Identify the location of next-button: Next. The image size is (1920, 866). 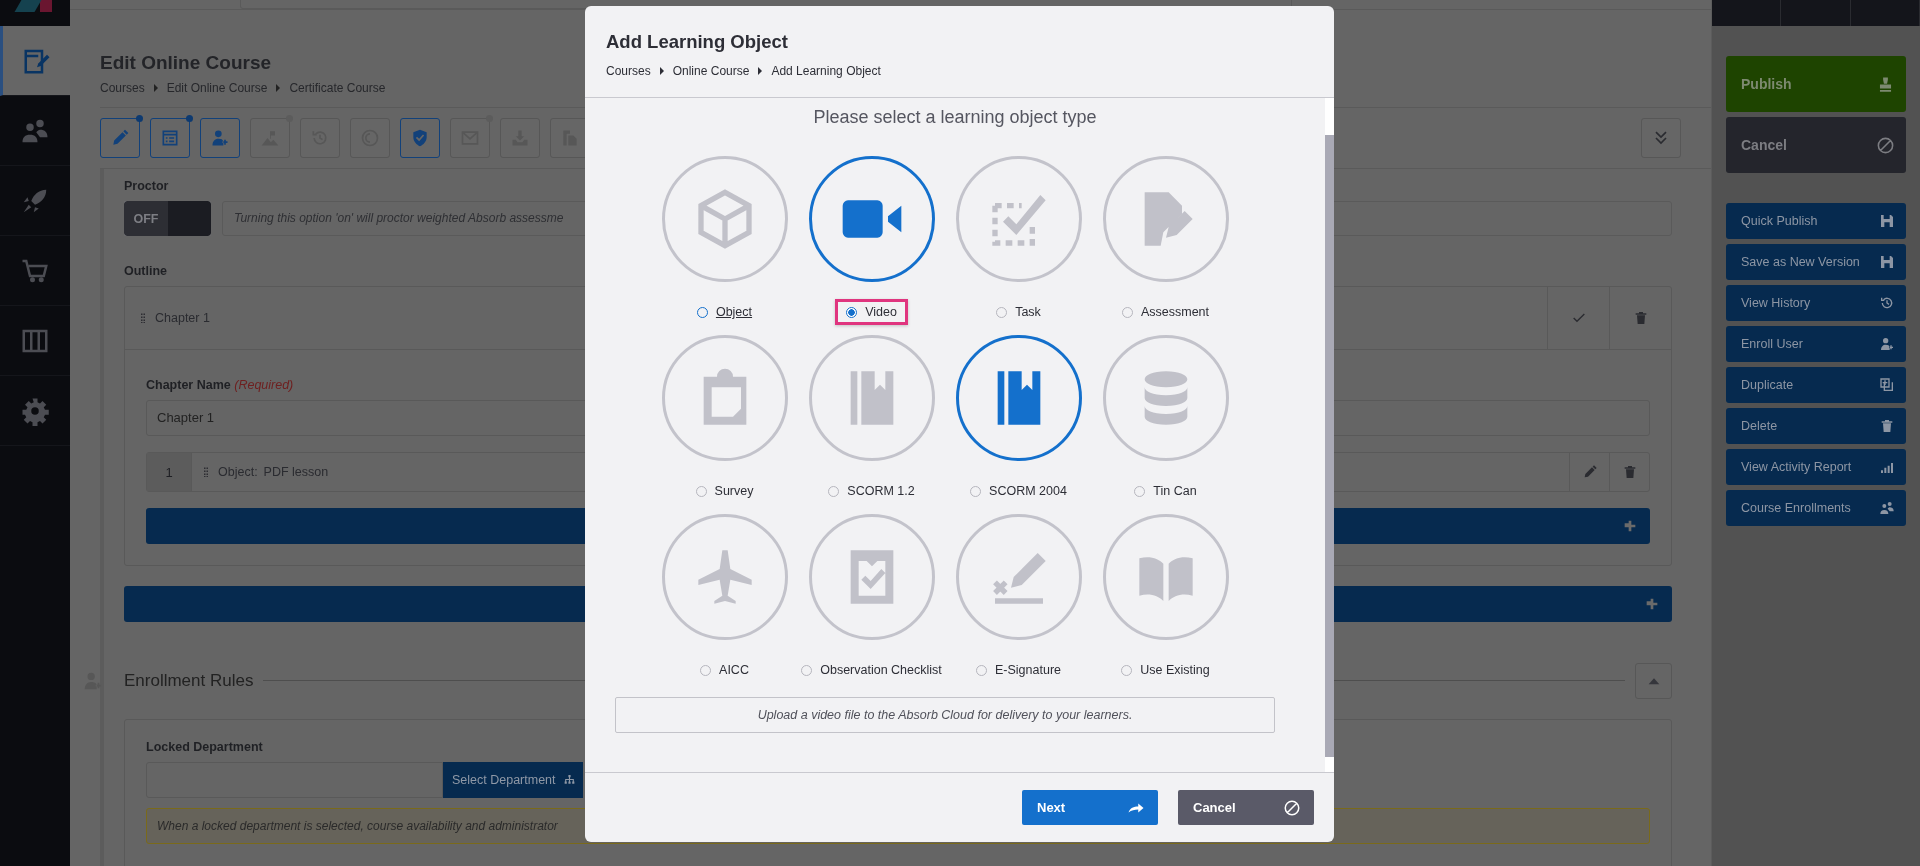
(1090, 807).